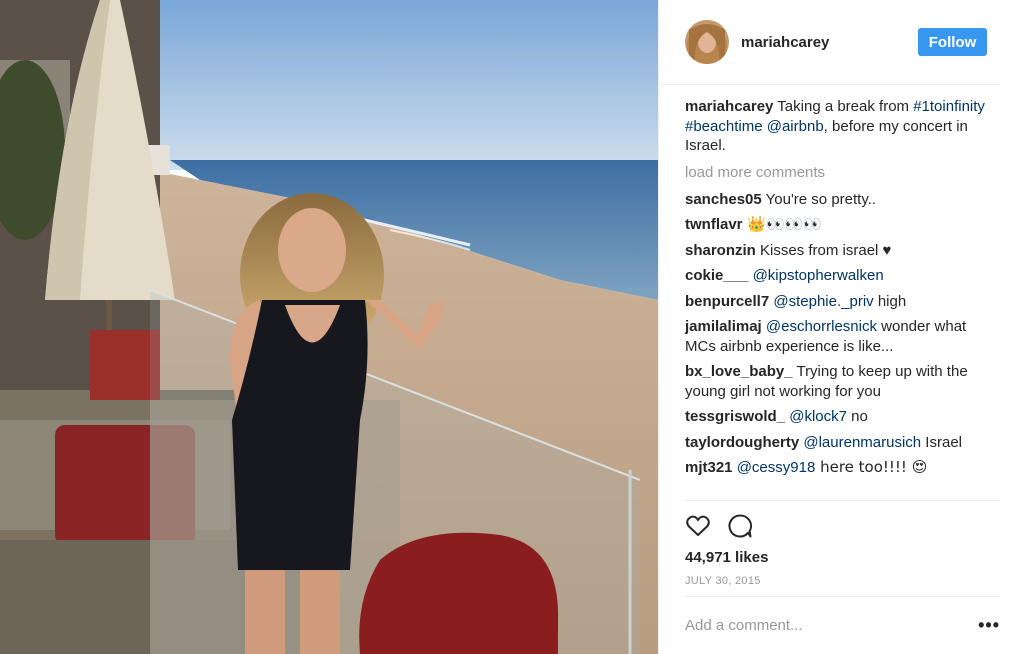 Image resolution: width=1013 pixels, height=654 pixels. Describe the element at coordinates (742, 442) in the screenshot. I see `comment-username: taylordougherty` at that location.